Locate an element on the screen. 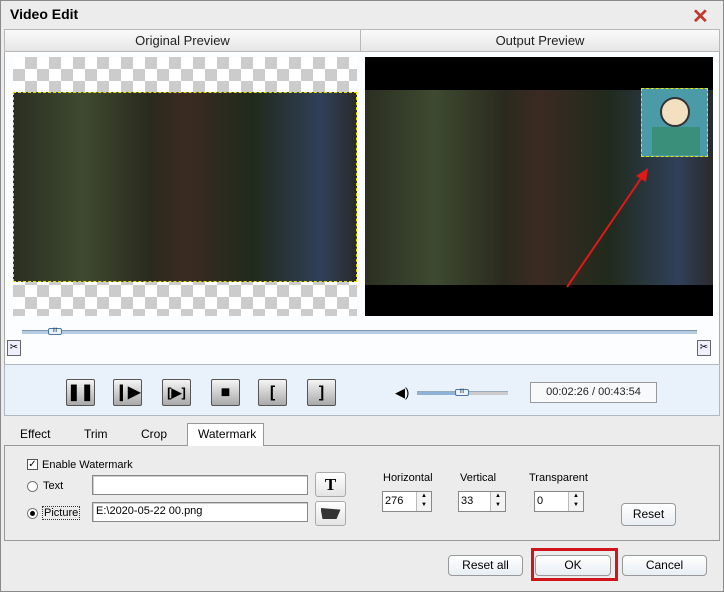 This screenshot has height=592, width=724. picture-label: Picture is located at coordinates (61, 513).